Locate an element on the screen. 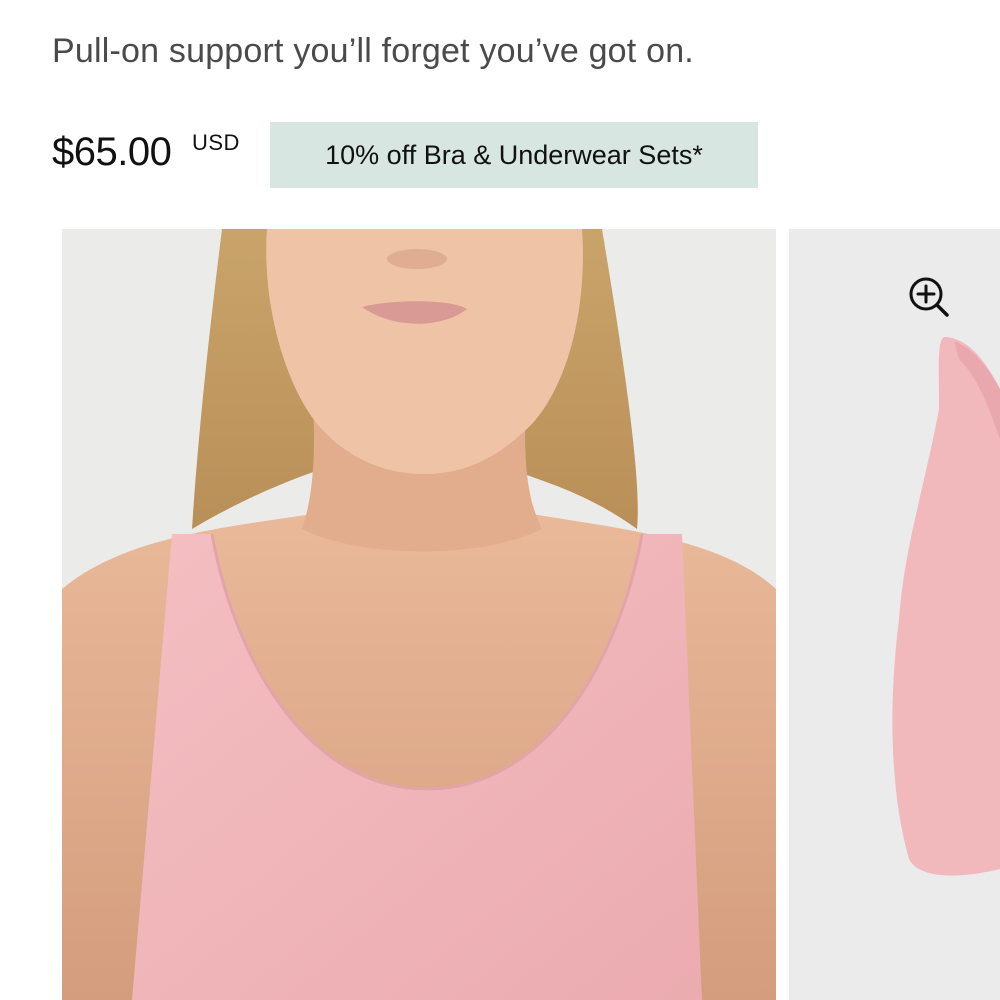 The width and height of the screenshot is (1000, 1000). zoom-in-icon is located at coordinates (929, 297).